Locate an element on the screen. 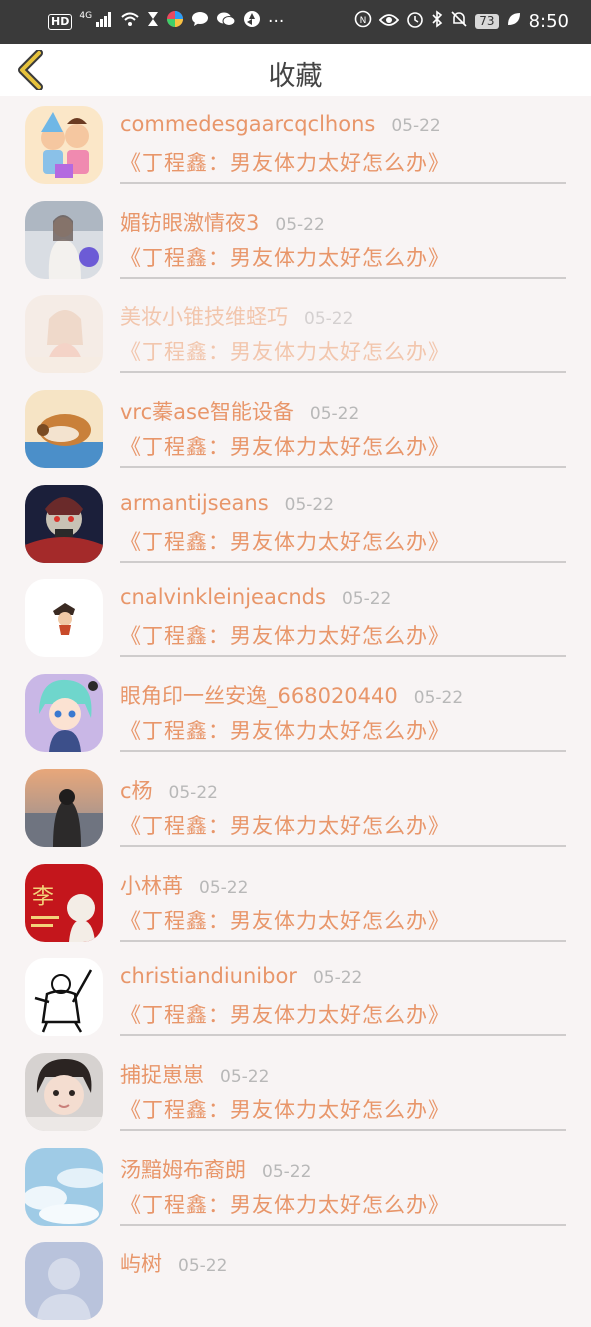 The image size is (591, 1327). alarm-icon is located at coordinates (415, 21).